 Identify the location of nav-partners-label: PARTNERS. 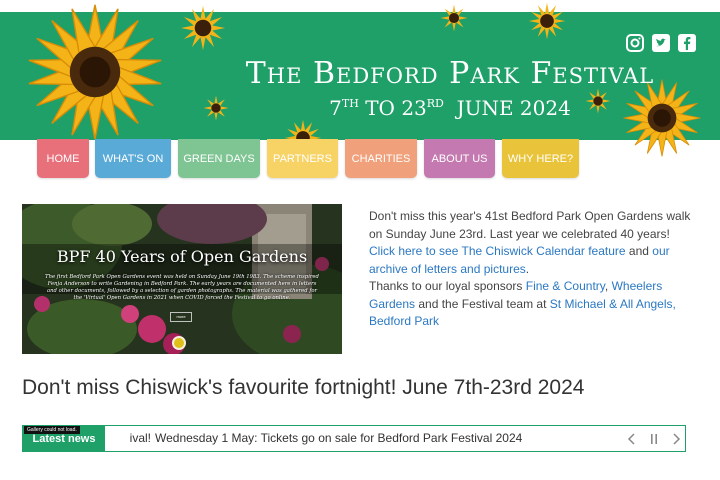
(302, 158).